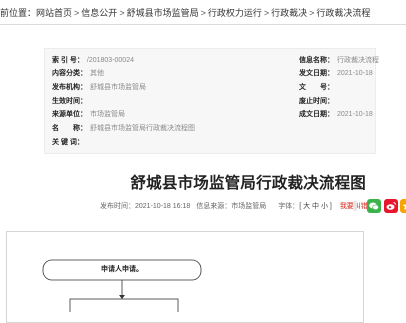 The width and height of the screenshot is (406, 323). What do you see at coordinates (122, 297) in the screenshot?
I see `flow-arrow` at bounding box center [122, 297].